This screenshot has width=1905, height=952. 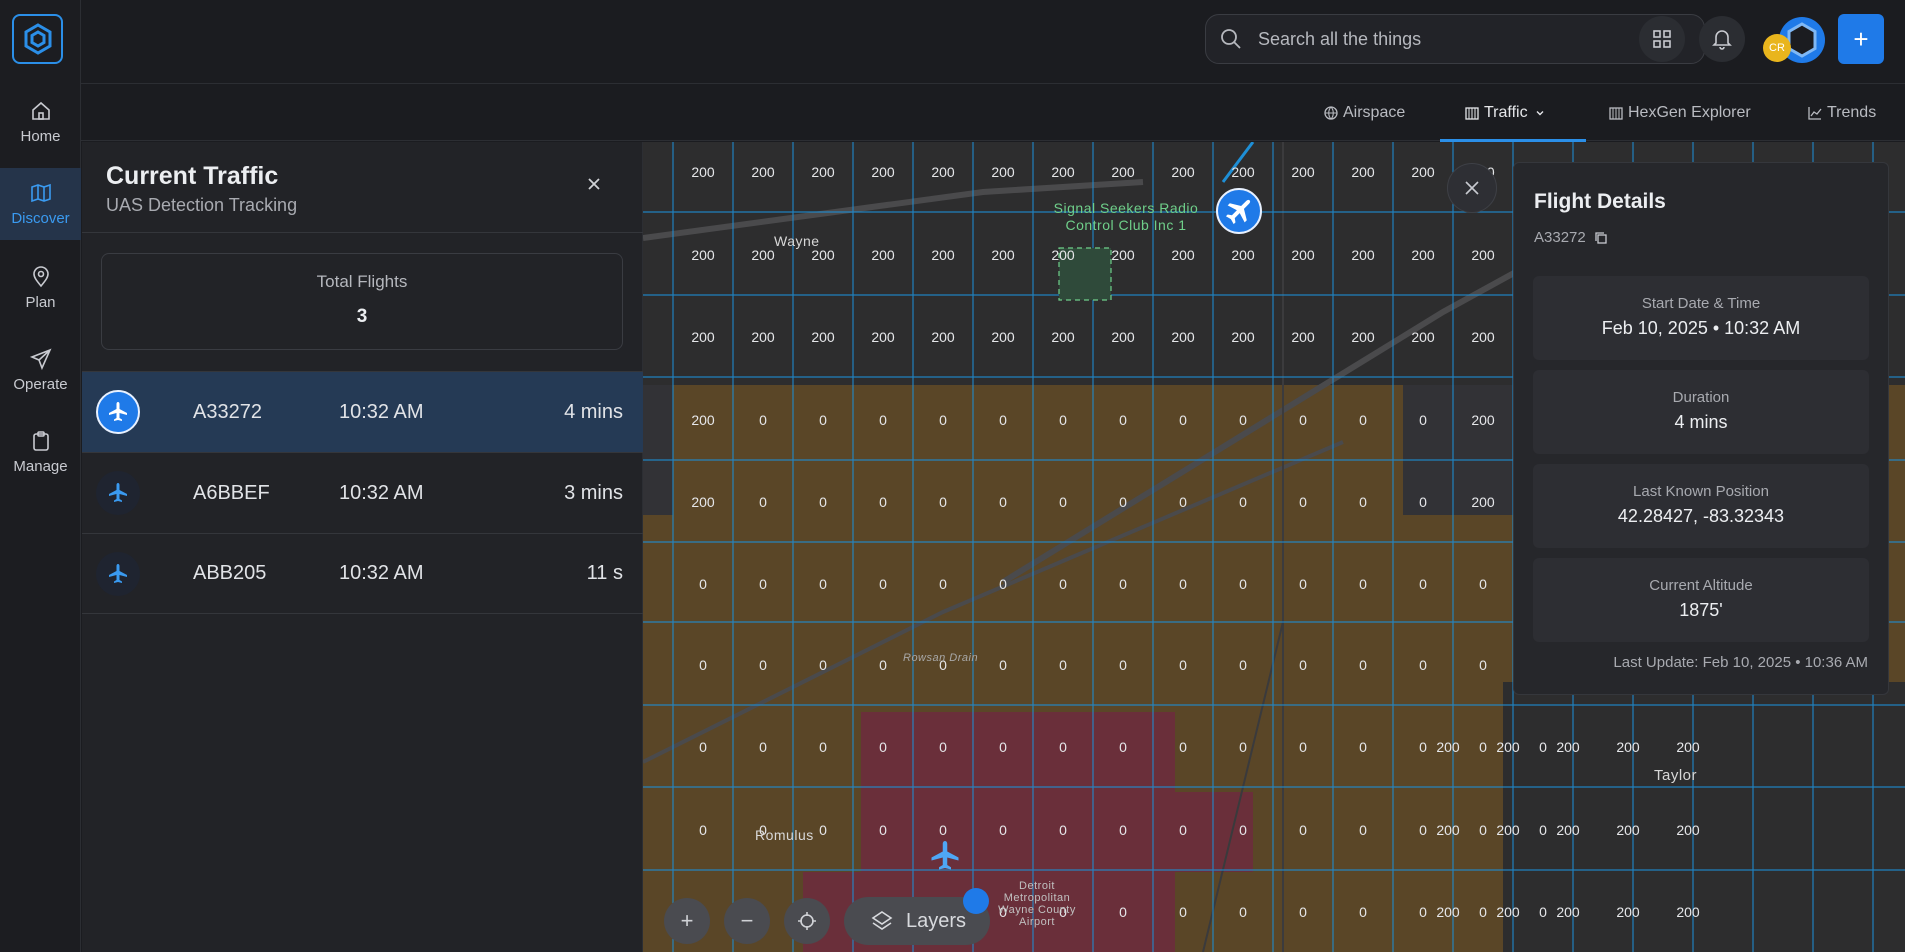 I want to click on aircraft-icon, so click(x=945, y=856).